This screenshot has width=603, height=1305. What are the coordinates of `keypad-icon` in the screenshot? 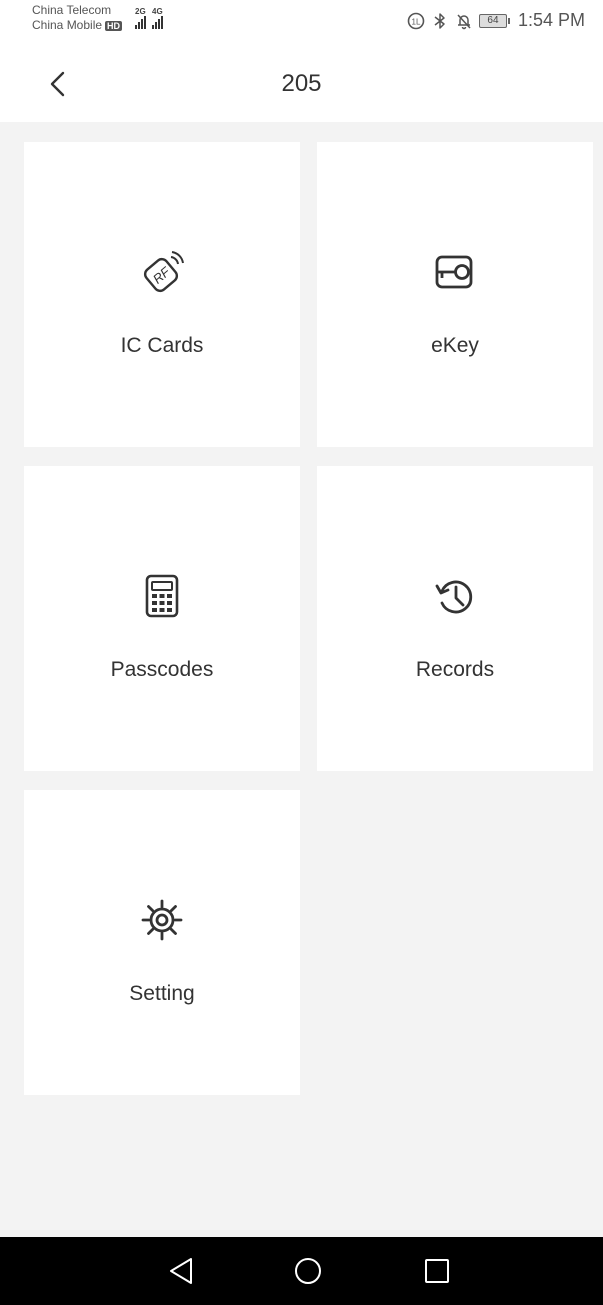 It's located at (162, 596).